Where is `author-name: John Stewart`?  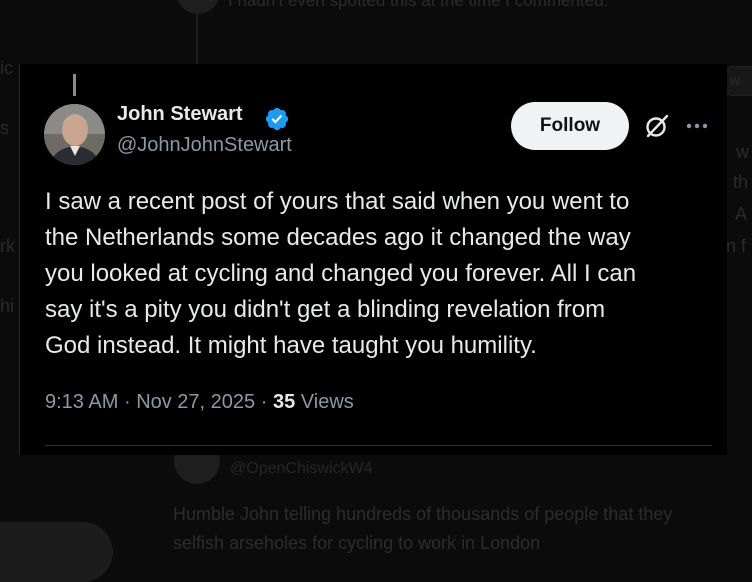
author-name: John Stewart is located at coordinates (180, 114).